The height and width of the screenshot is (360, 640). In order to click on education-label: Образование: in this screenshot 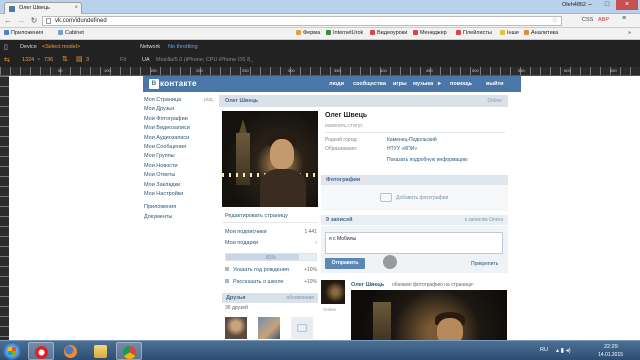, I will do `click(341, 149)`.